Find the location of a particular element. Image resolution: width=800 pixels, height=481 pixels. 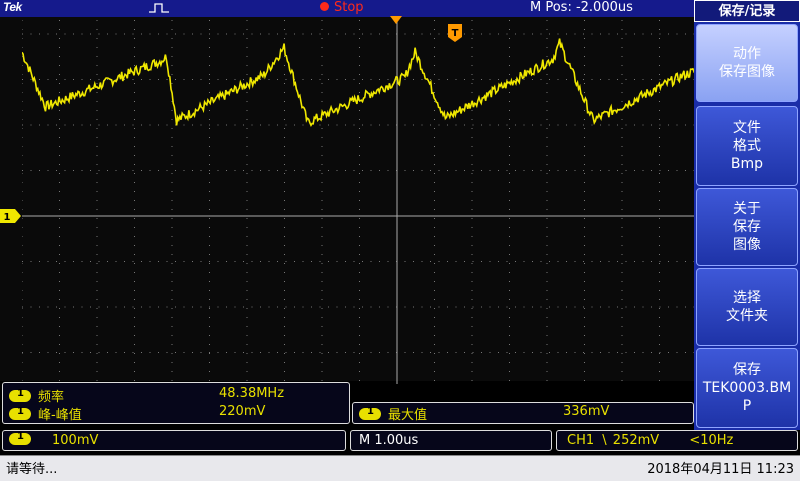

horizontal-position: M Pos: -2.000us is located at coordinates (581, 7).